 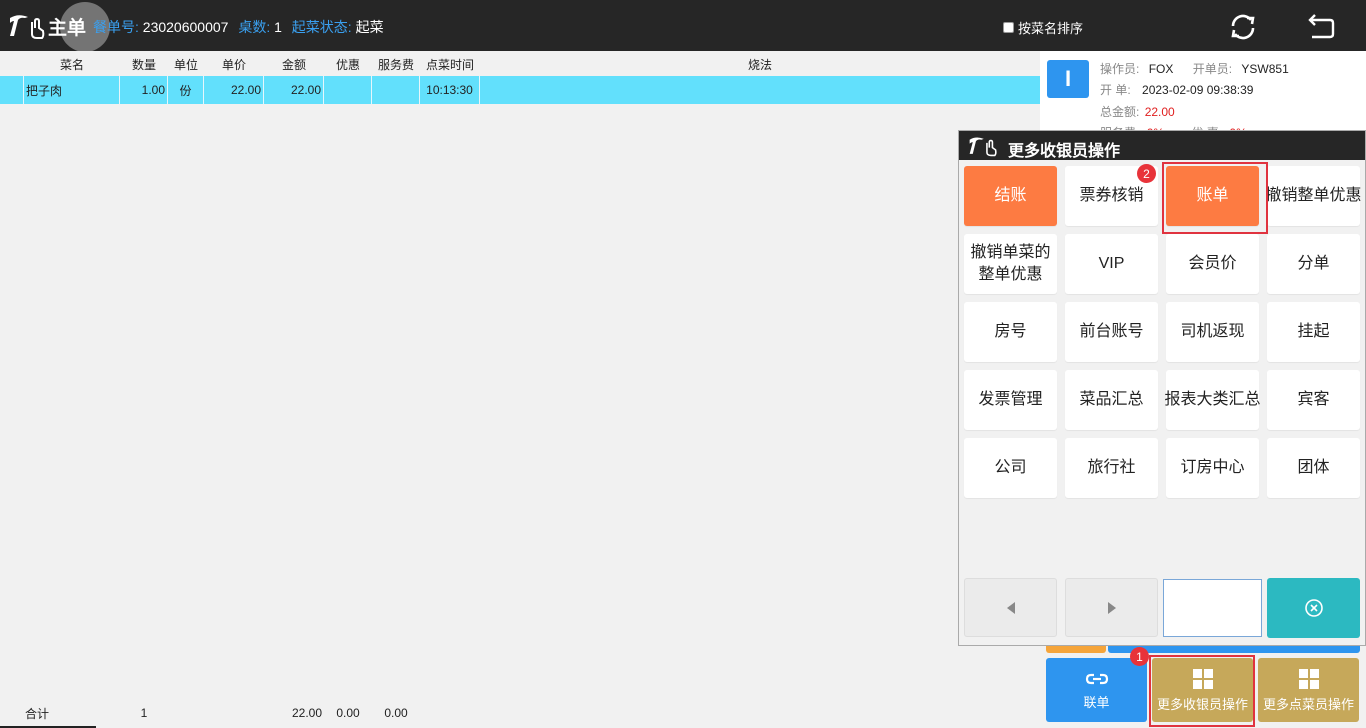 I want to click on hang-up-button: 挂起, so click(x=1313, y=332).